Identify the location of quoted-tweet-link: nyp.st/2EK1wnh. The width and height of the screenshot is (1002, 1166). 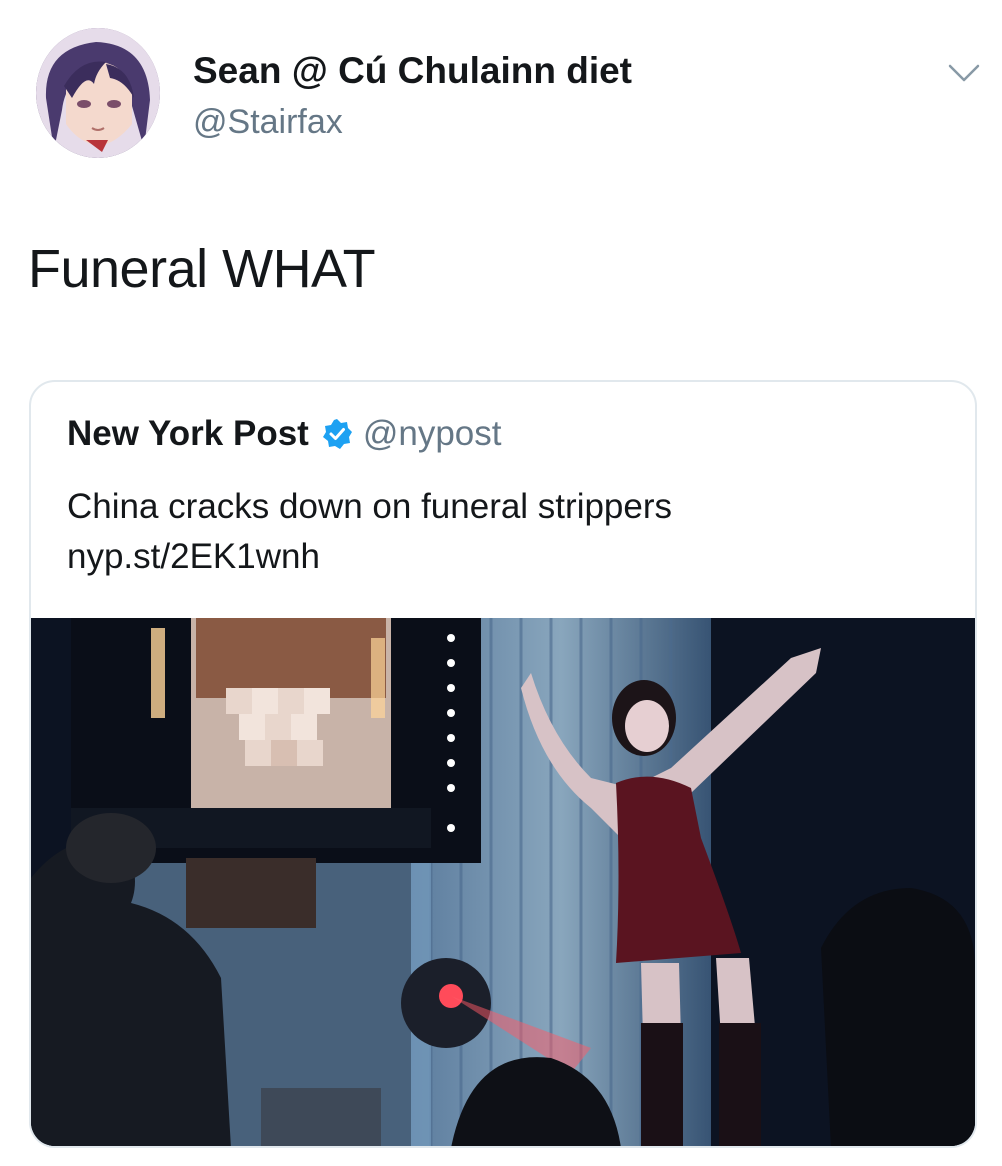
(193, 557).